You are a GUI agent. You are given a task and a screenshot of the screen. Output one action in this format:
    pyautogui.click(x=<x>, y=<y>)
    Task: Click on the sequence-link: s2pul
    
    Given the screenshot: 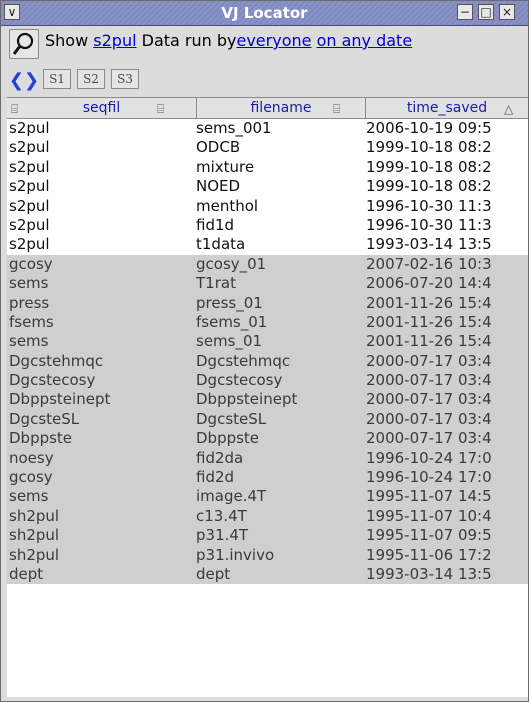 What is the action you would take?
    pyautogui.click(x=114, y=40)
    